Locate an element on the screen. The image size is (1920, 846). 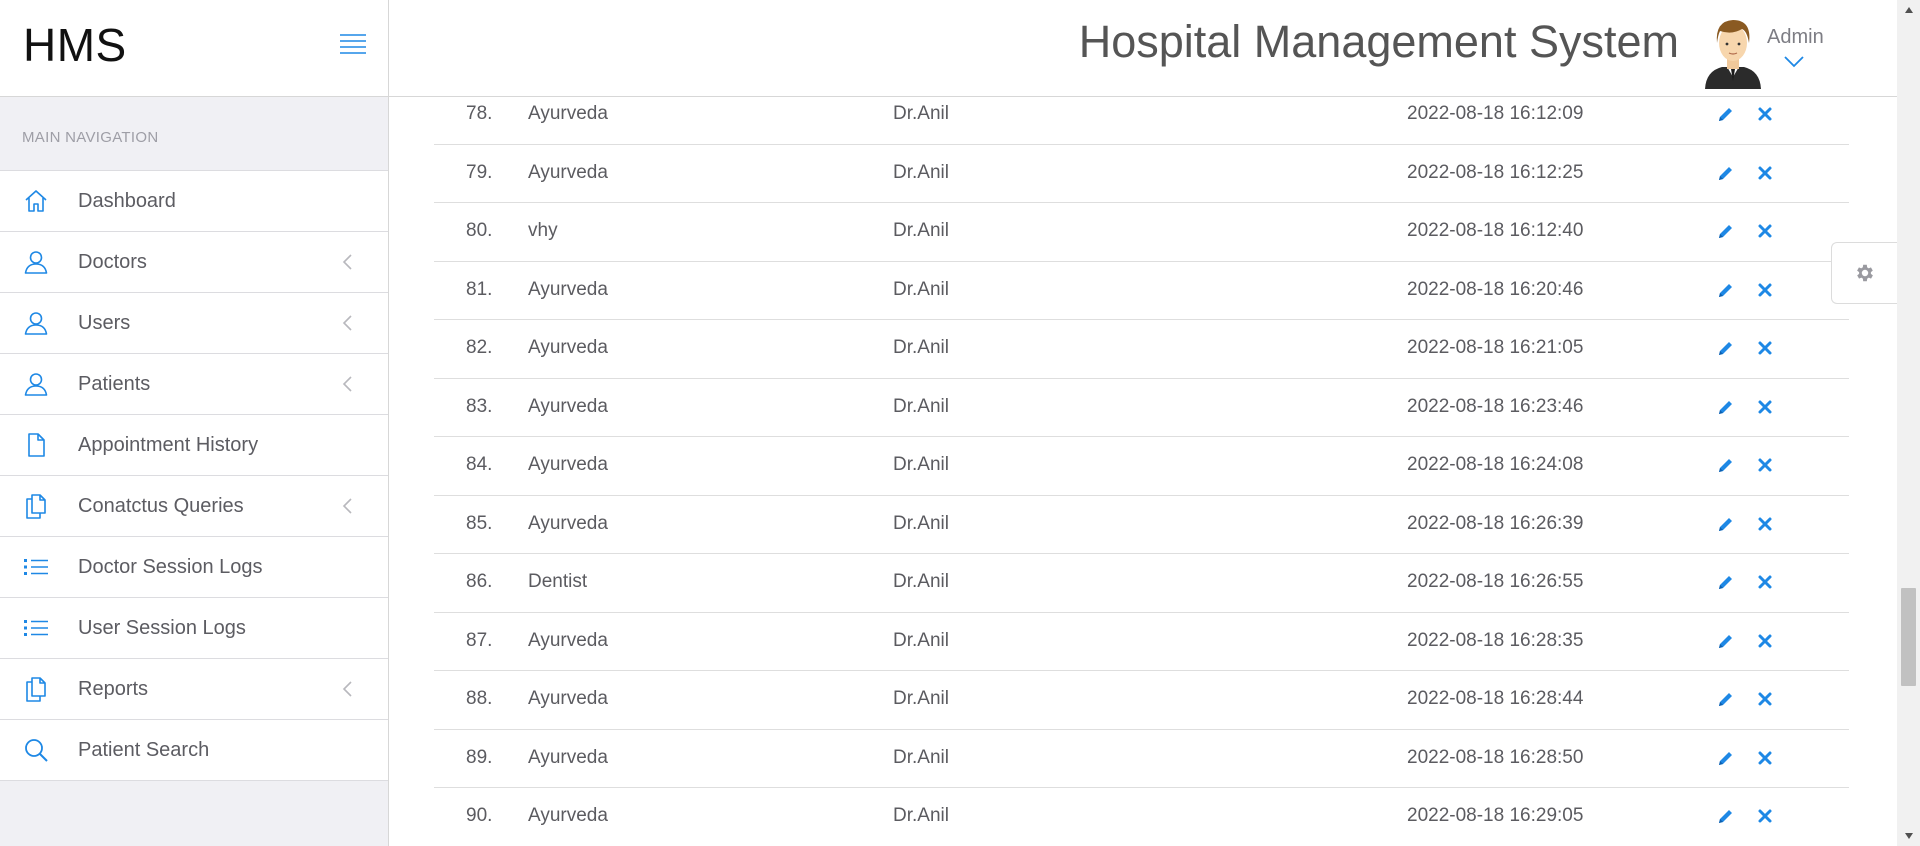
row-date: 2022-08-18 16:26:55 is located at coordinates (1495, 581).